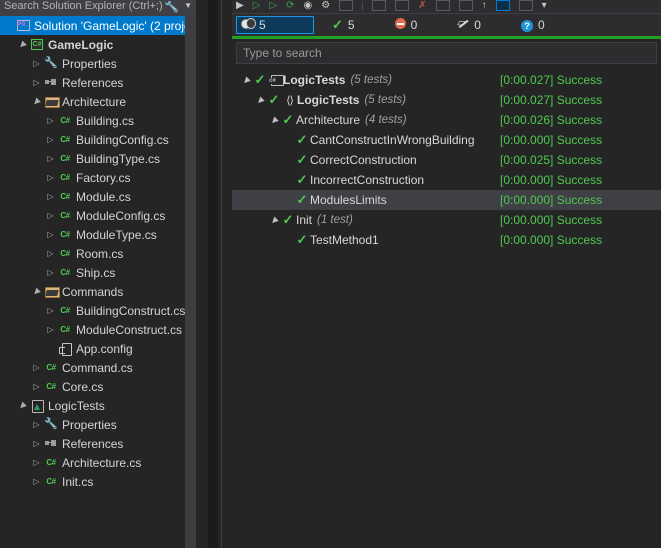 The height and width of the screenshot is (548, 661). What do you see at coordinates (346, 5) in the screenshot?
I see `stop-icon` at bounding box center [346, 5].